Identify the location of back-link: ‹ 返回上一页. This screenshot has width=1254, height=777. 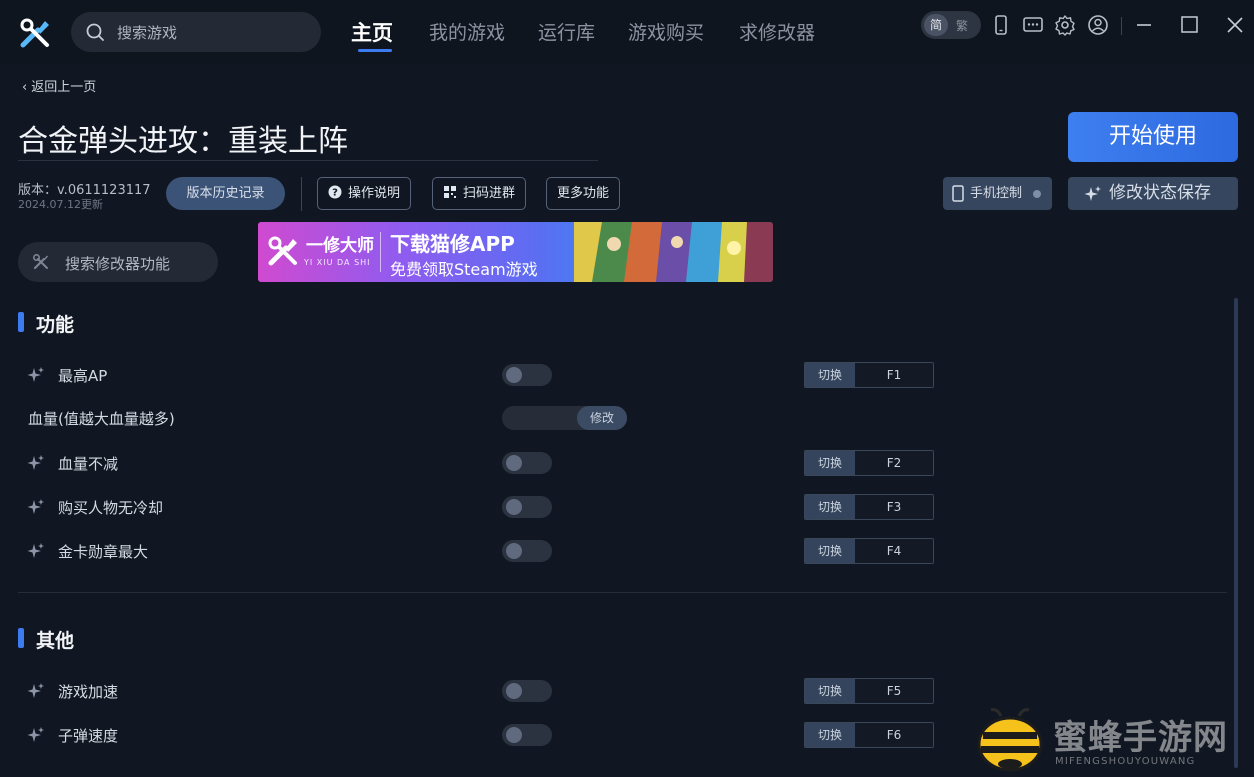
(59, 85).